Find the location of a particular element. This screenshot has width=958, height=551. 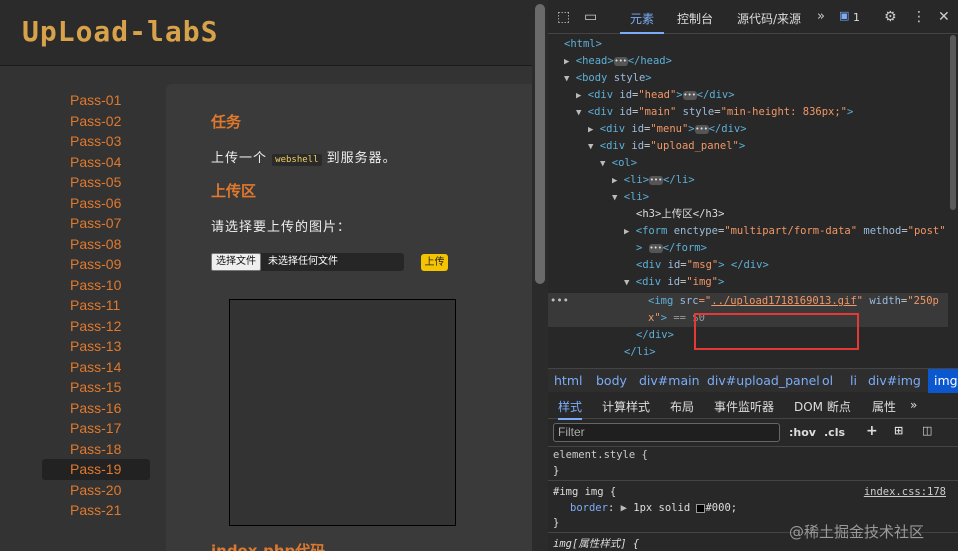

new-rule-icon: + is located at coordinates (872, 431).